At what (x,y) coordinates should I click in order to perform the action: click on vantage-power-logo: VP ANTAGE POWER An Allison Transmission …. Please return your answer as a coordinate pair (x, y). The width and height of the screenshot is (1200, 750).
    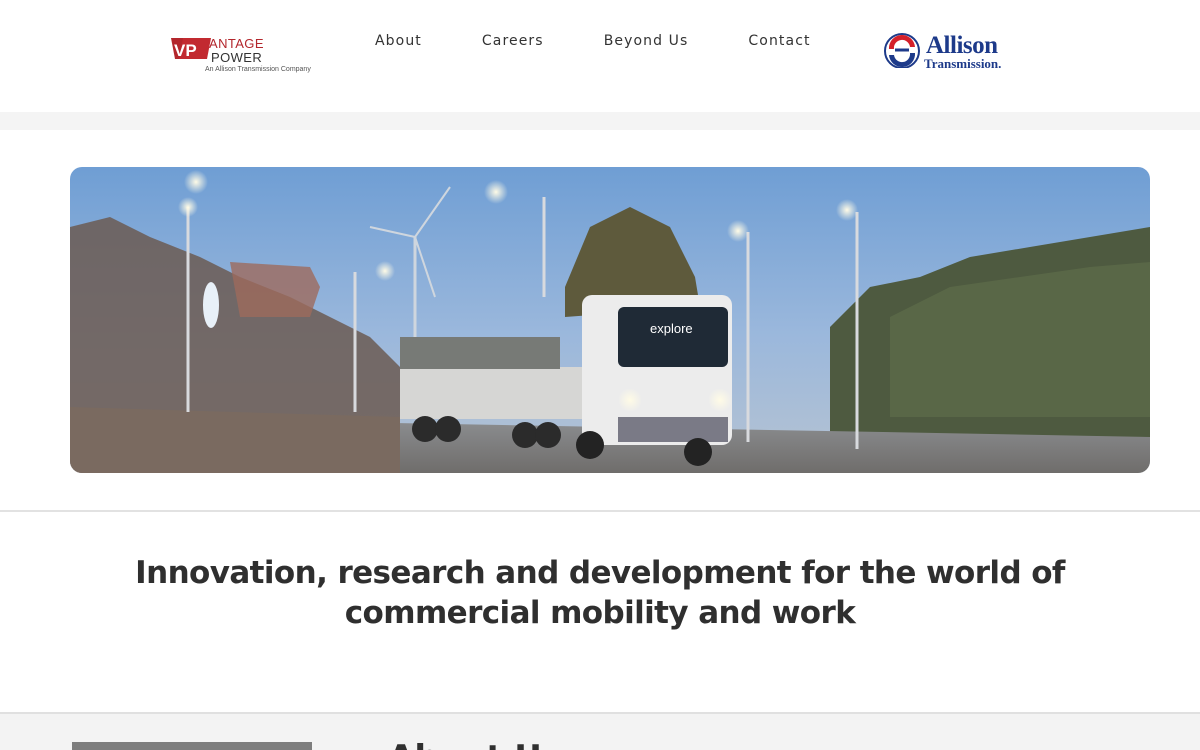
    Looking at the image, I should click on (244, 56).